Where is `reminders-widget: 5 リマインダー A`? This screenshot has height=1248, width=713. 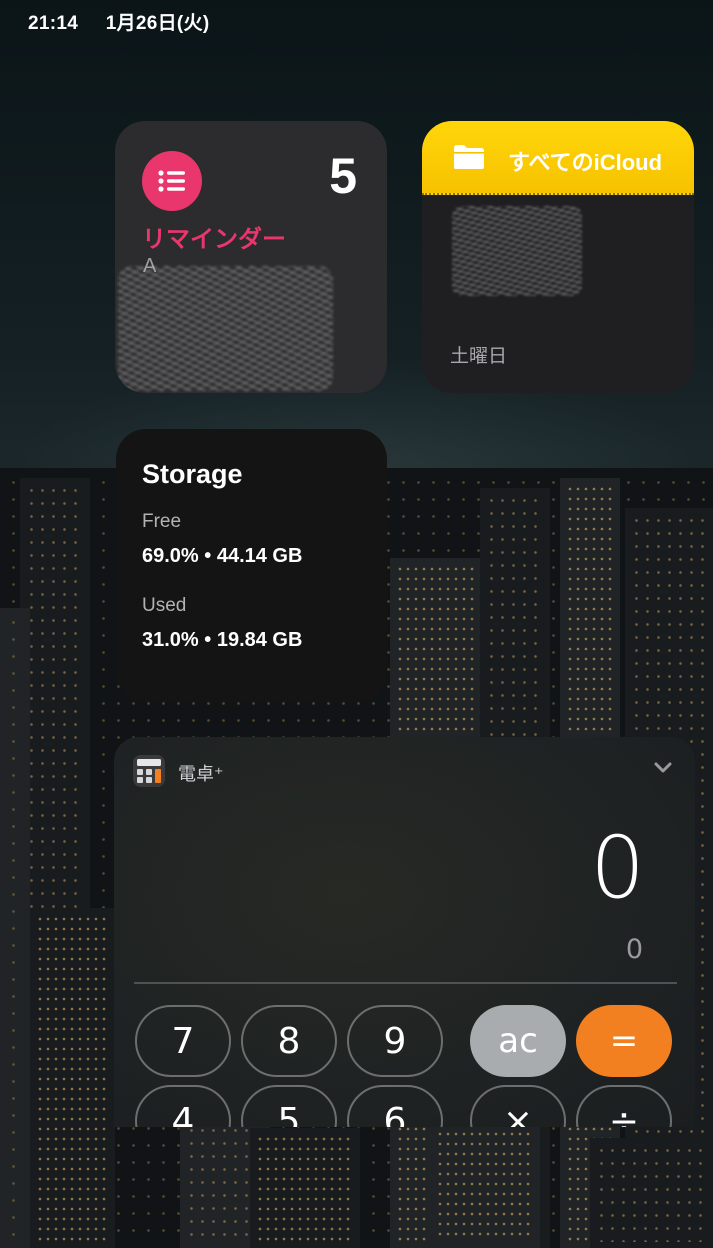
reminders-widget: 5 リマインダー A is located at coordinates (251, 257).